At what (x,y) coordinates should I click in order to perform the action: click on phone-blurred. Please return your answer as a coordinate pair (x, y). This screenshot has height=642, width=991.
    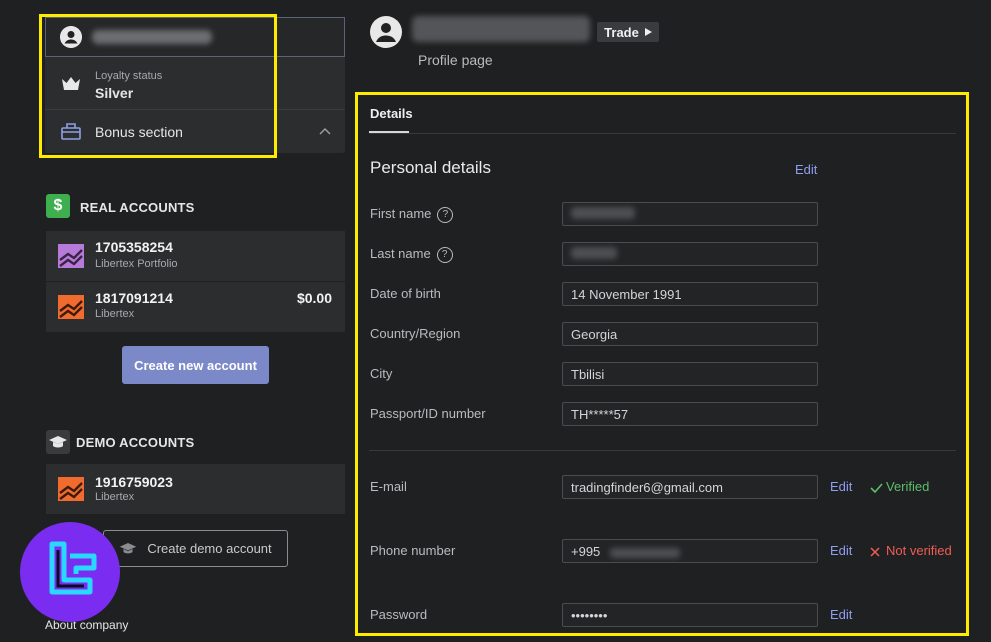
    Looking at the image, I should click on (644, 552).